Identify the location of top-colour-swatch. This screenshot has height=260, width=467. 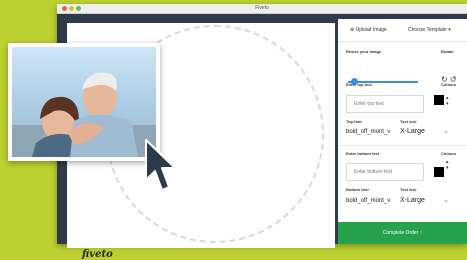
(439, 100).